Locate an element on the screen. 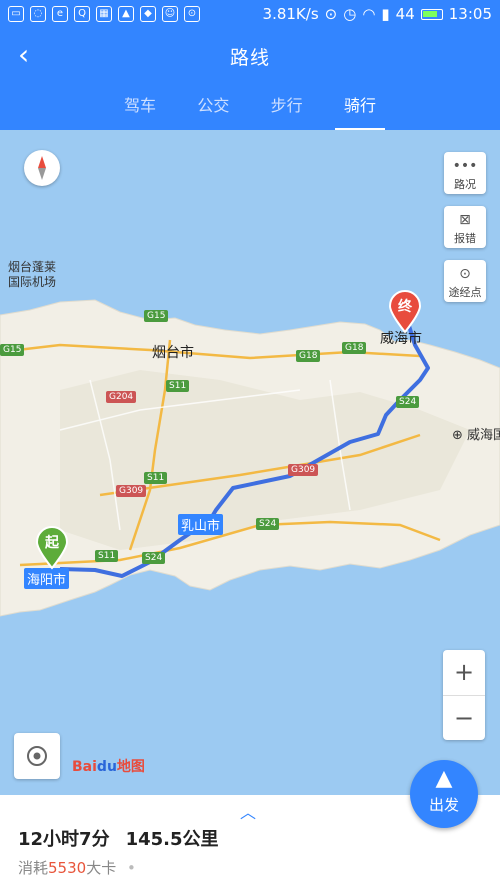  search-app-icon: Q is located at coordinates (82, 14).